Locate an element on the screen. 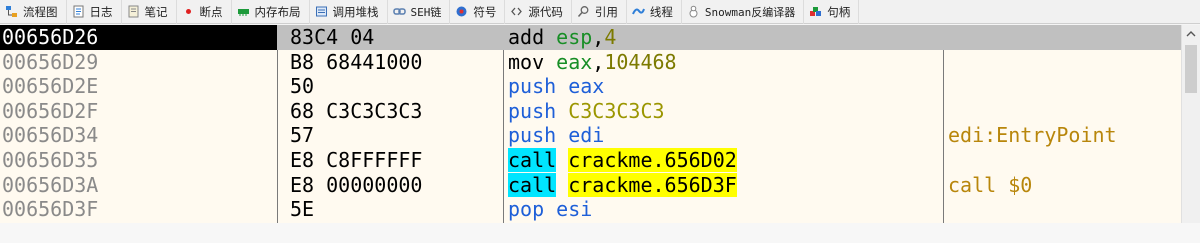  operand: 104468 is located at coordinates (640, 61).